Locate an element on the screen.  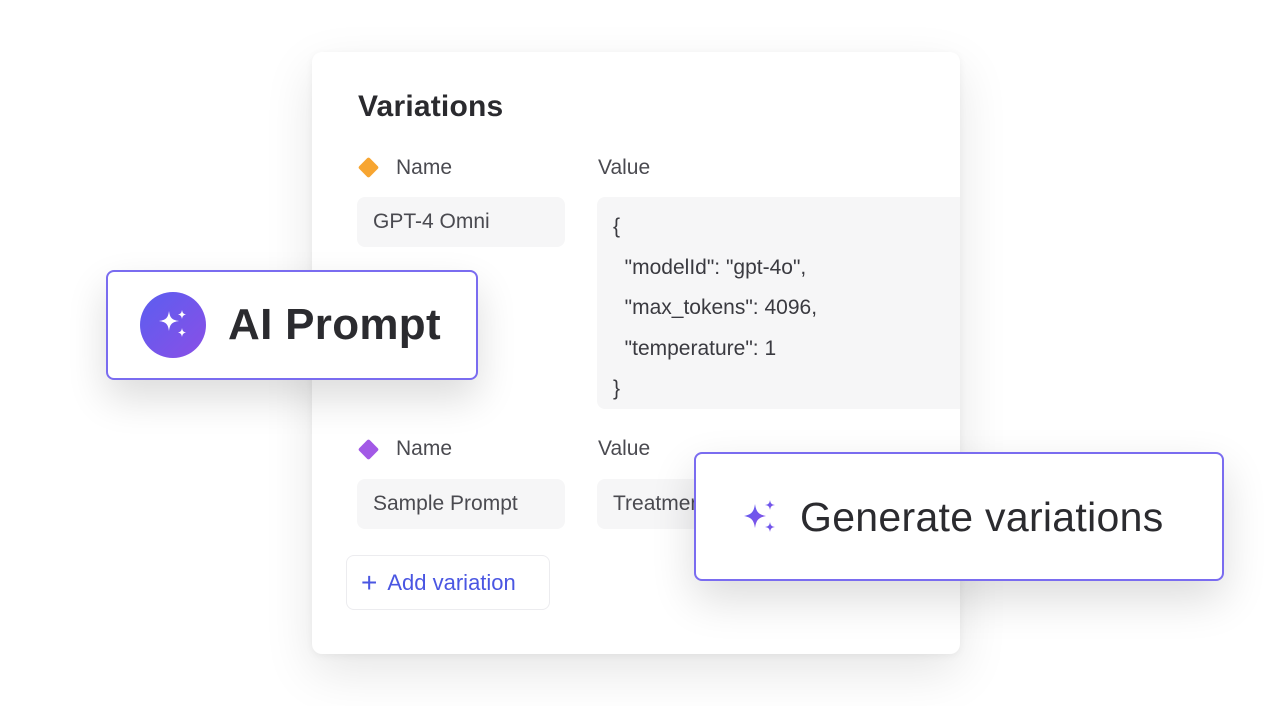
add-variation-button: + Add variation is located at coordinates (448, 582).